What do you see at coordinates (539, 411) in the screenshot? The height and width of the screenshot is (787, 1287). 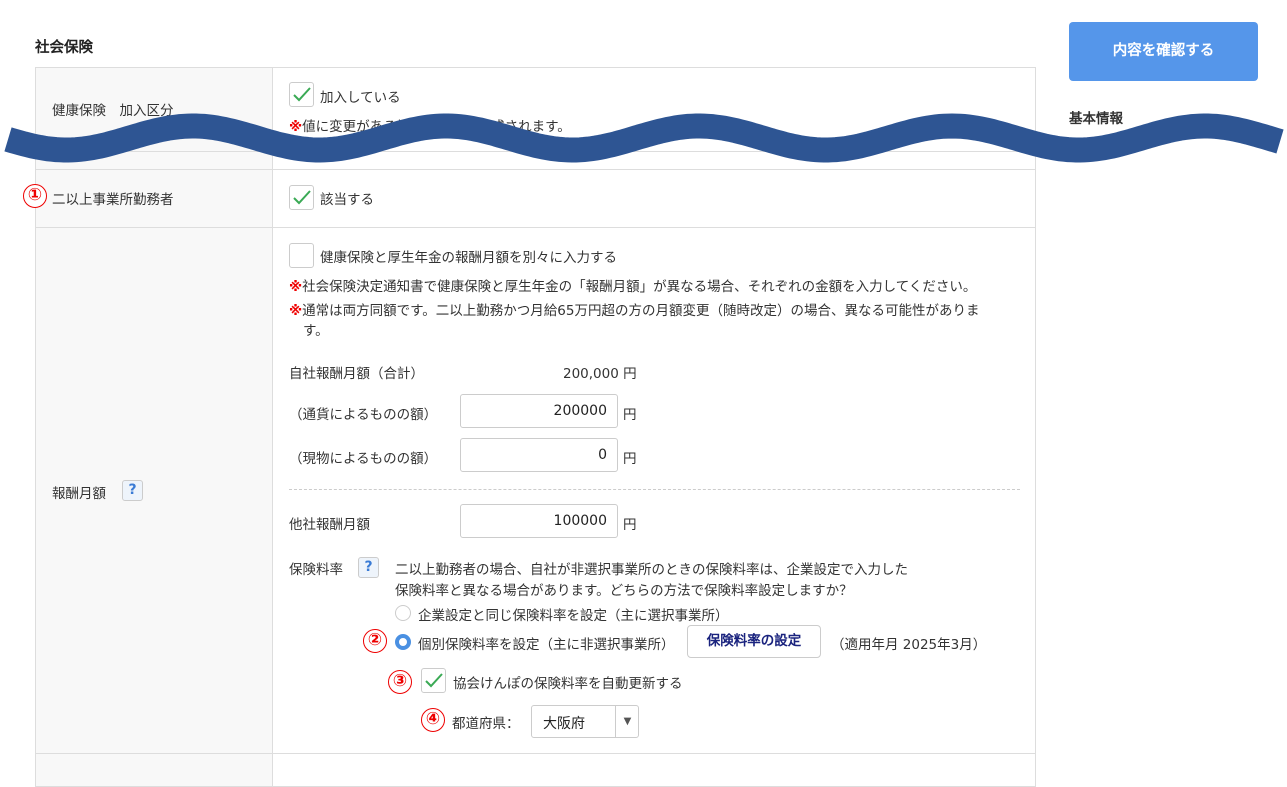 I see `currency-amount-input: 200000` at bounding box center [539, 411].